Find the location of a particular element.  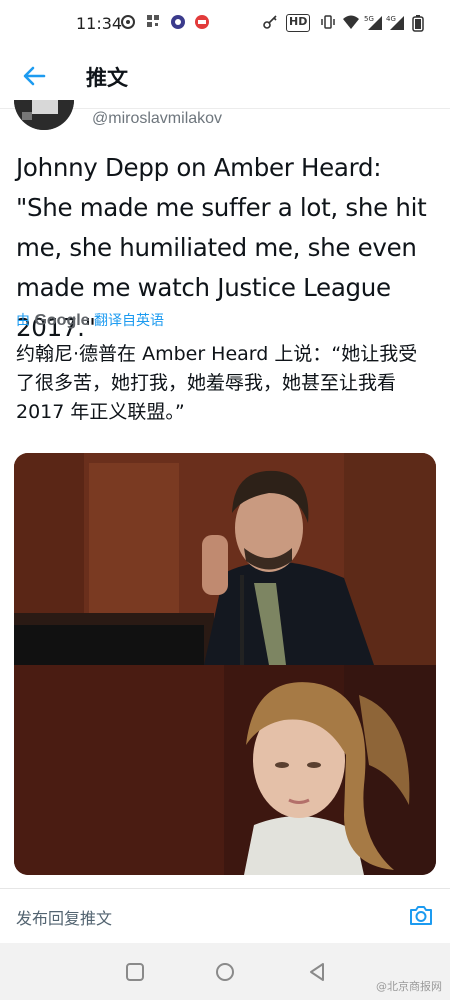

home-icon is located at coordinates (225, 972).